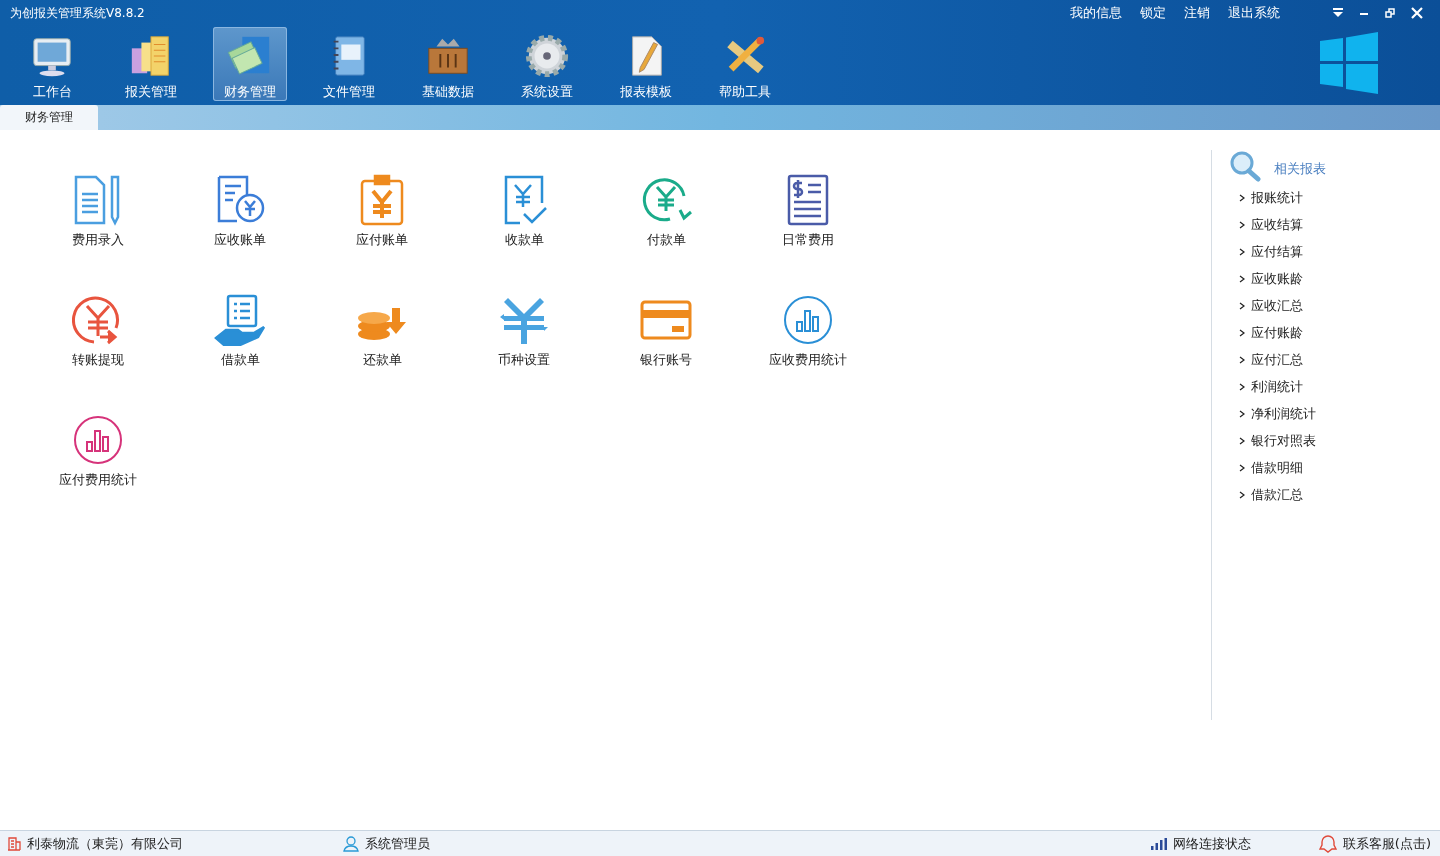 Image resolution: width=1440 pixels, height=856 pixels. I want to click on company-name: 利泰物流（東莞）有限公司, so click(105, 843).